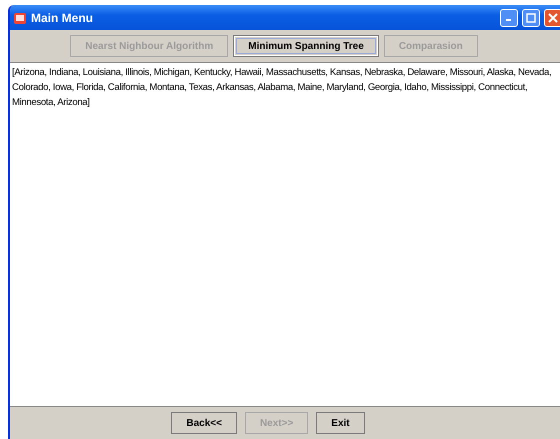 This screenshot has height=439, width=560. I want to click on window-title: Main Menu, so click(62, 17).